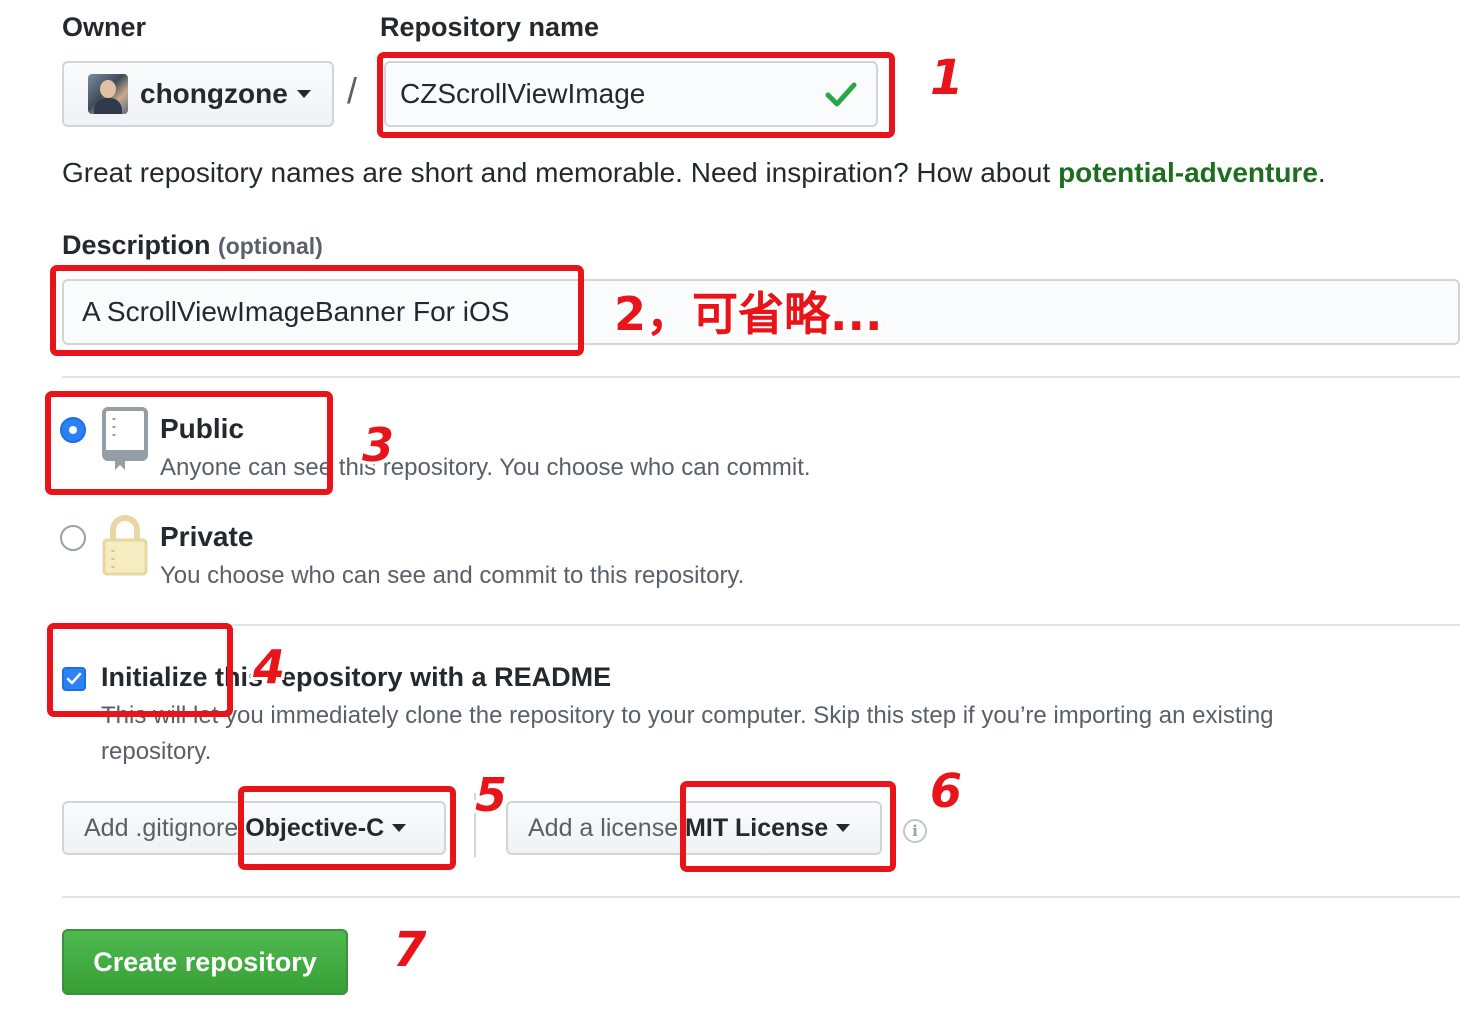 The height and width of the screenshot is (1010, 1470). Describe the element at coordinates (1188, 172) in the screenshot. I see `suggestion-link: potential-adventure` at that location.